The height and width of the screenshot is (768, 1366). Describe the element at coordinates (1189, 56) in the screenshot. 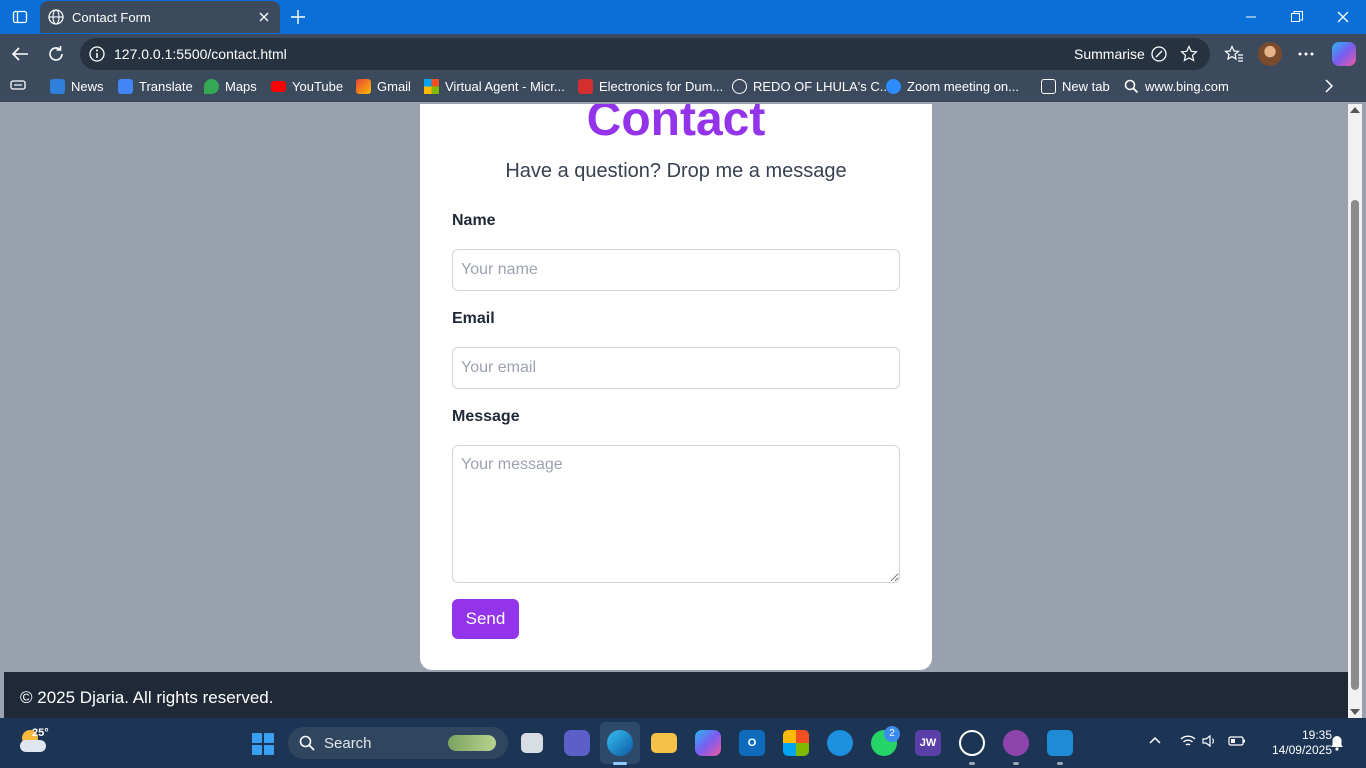

I see `favorite-star-icon` at that location.